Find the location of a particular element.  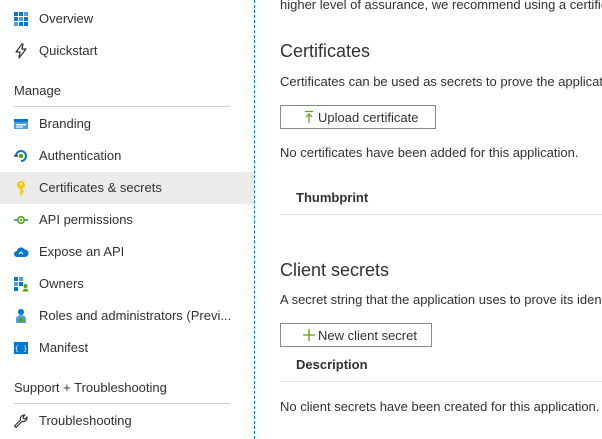

new-client-secret-button: New client secret is located at coordinates (356, 335).